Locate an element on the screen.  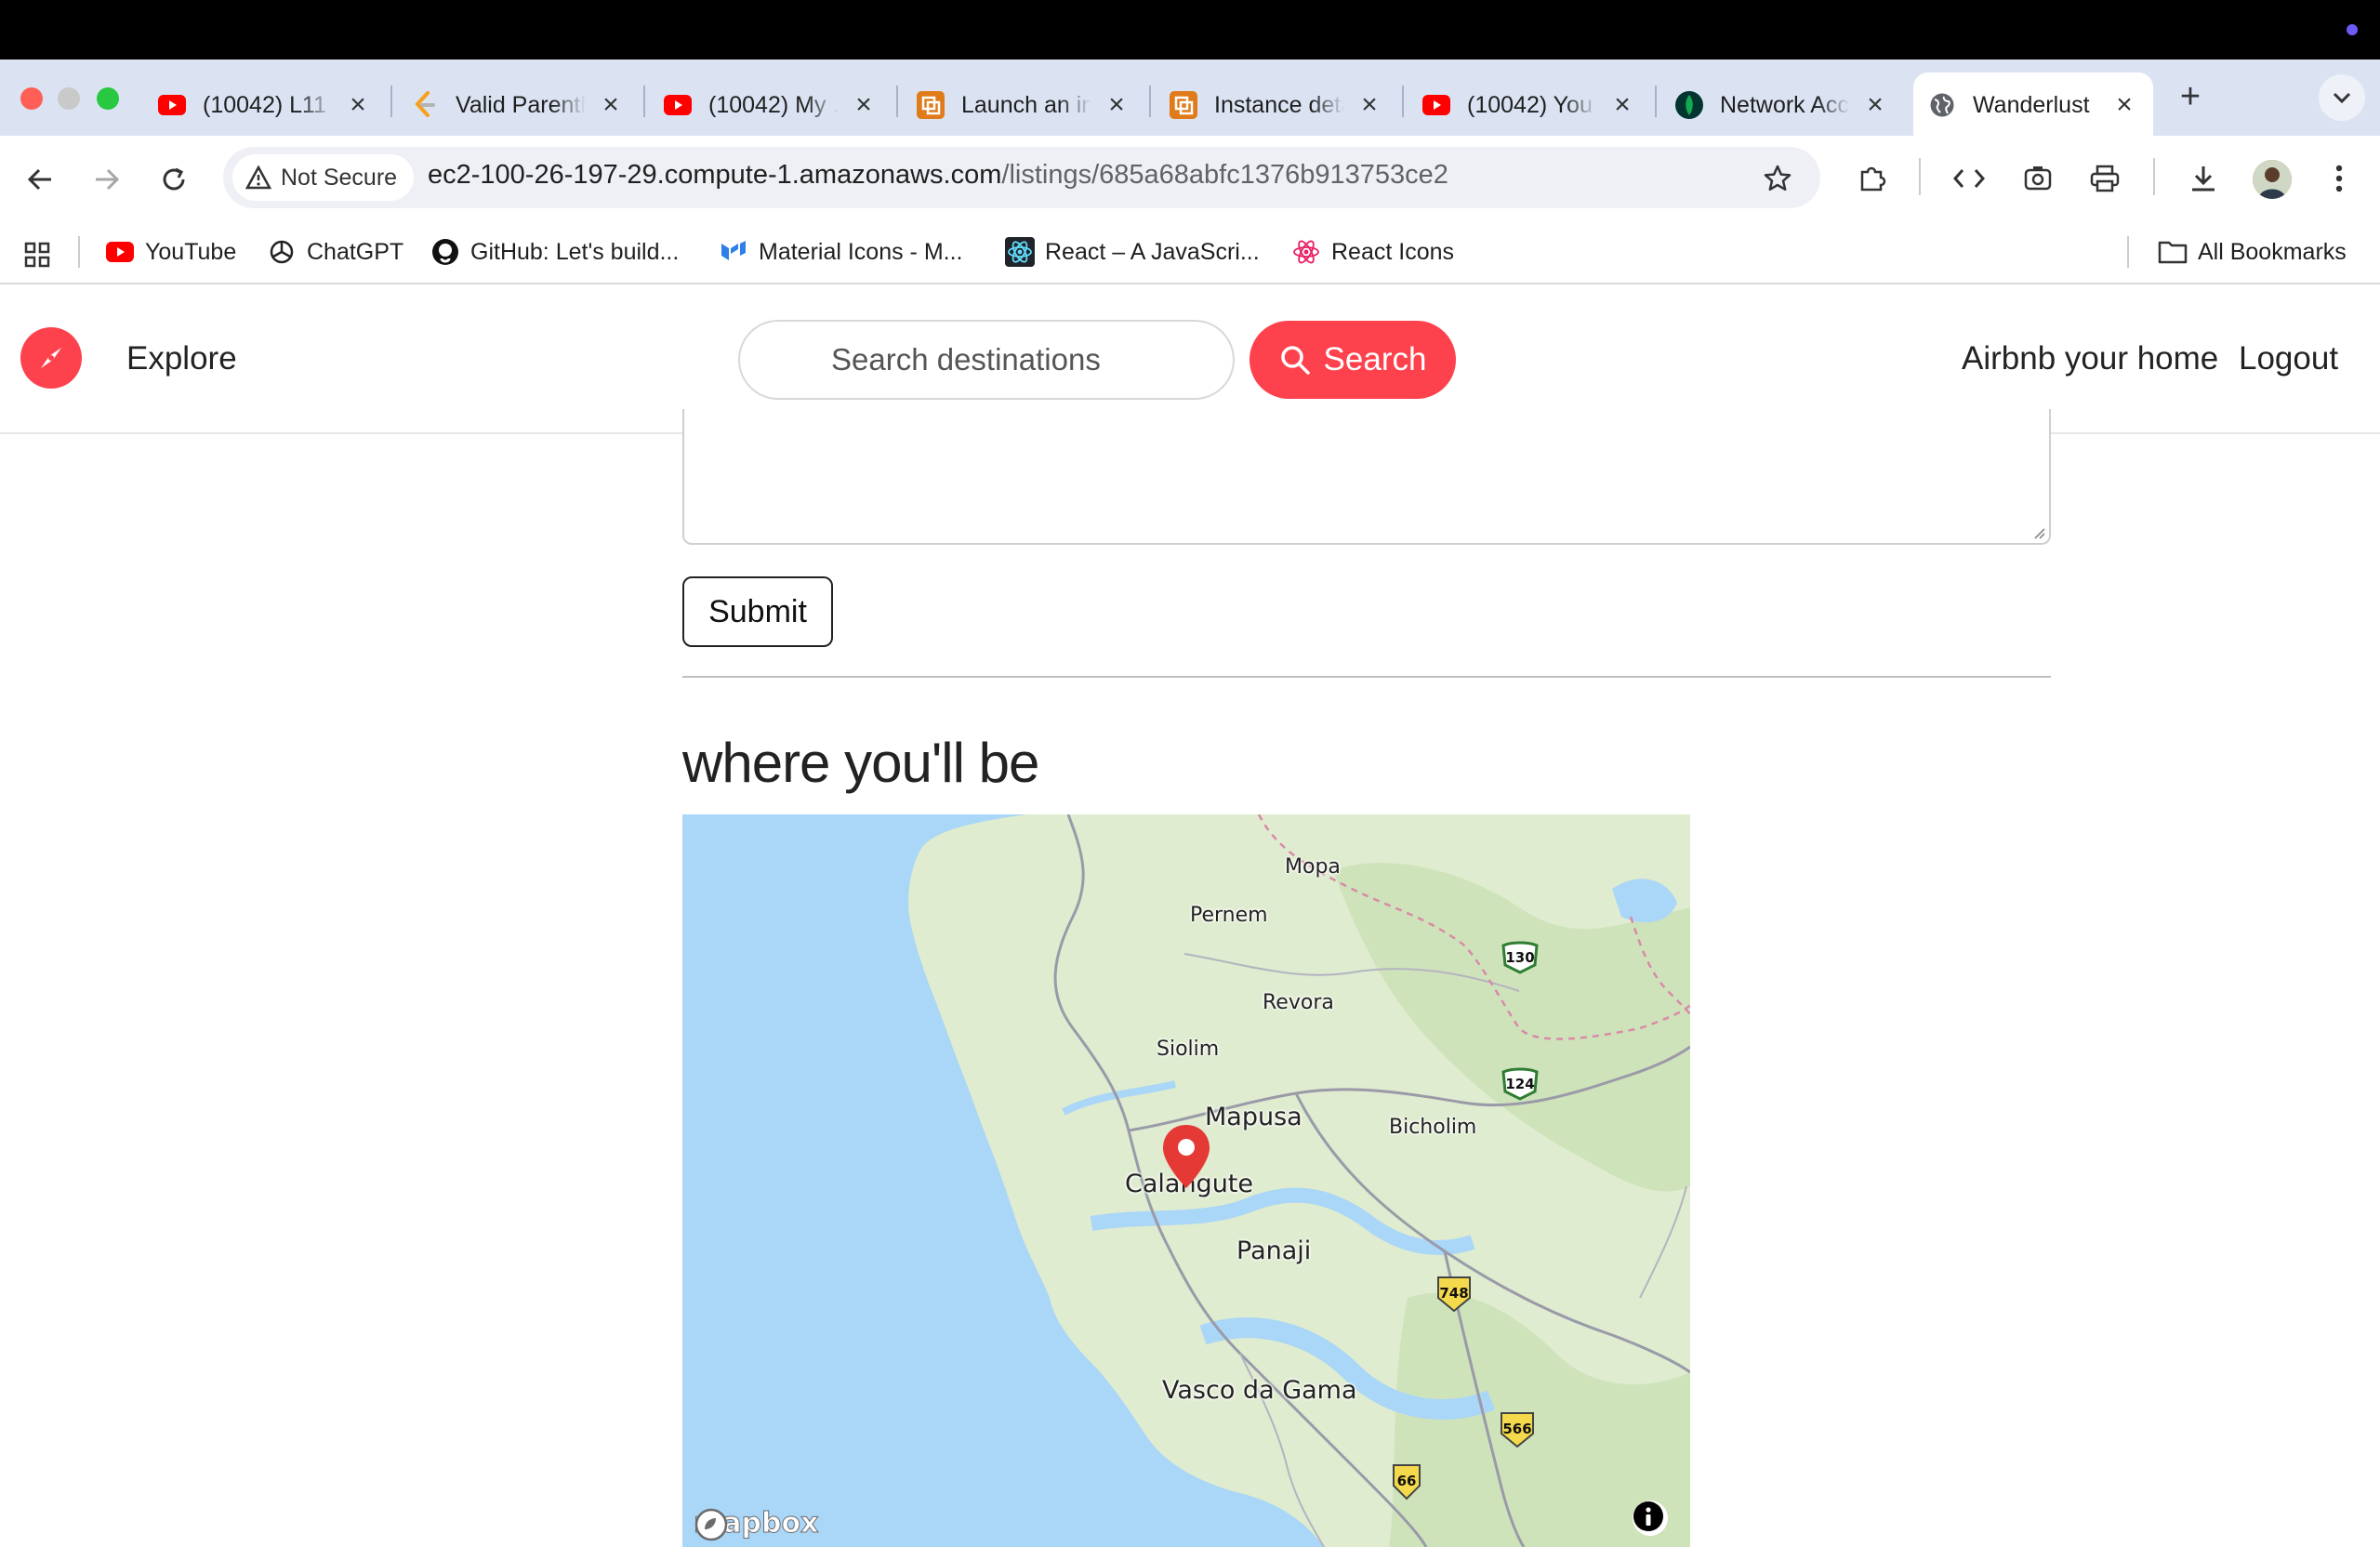
mongodb-icon is located at coordinates (1689, 105).